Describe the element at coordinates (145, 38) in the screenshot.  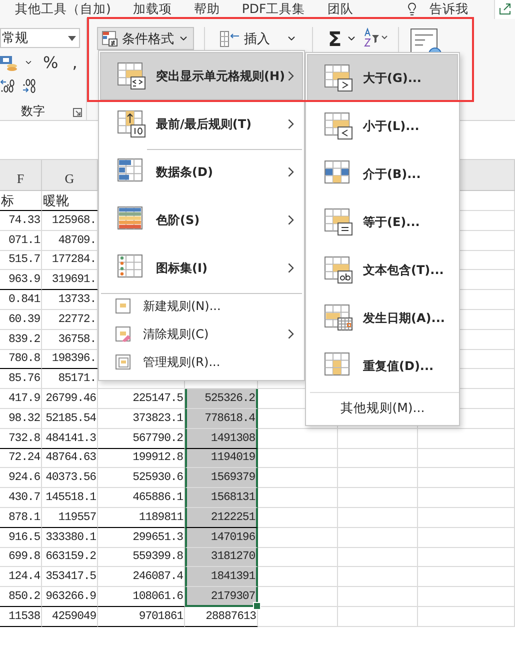
I see `conditional-formatting-button: 条件格式` at that location.